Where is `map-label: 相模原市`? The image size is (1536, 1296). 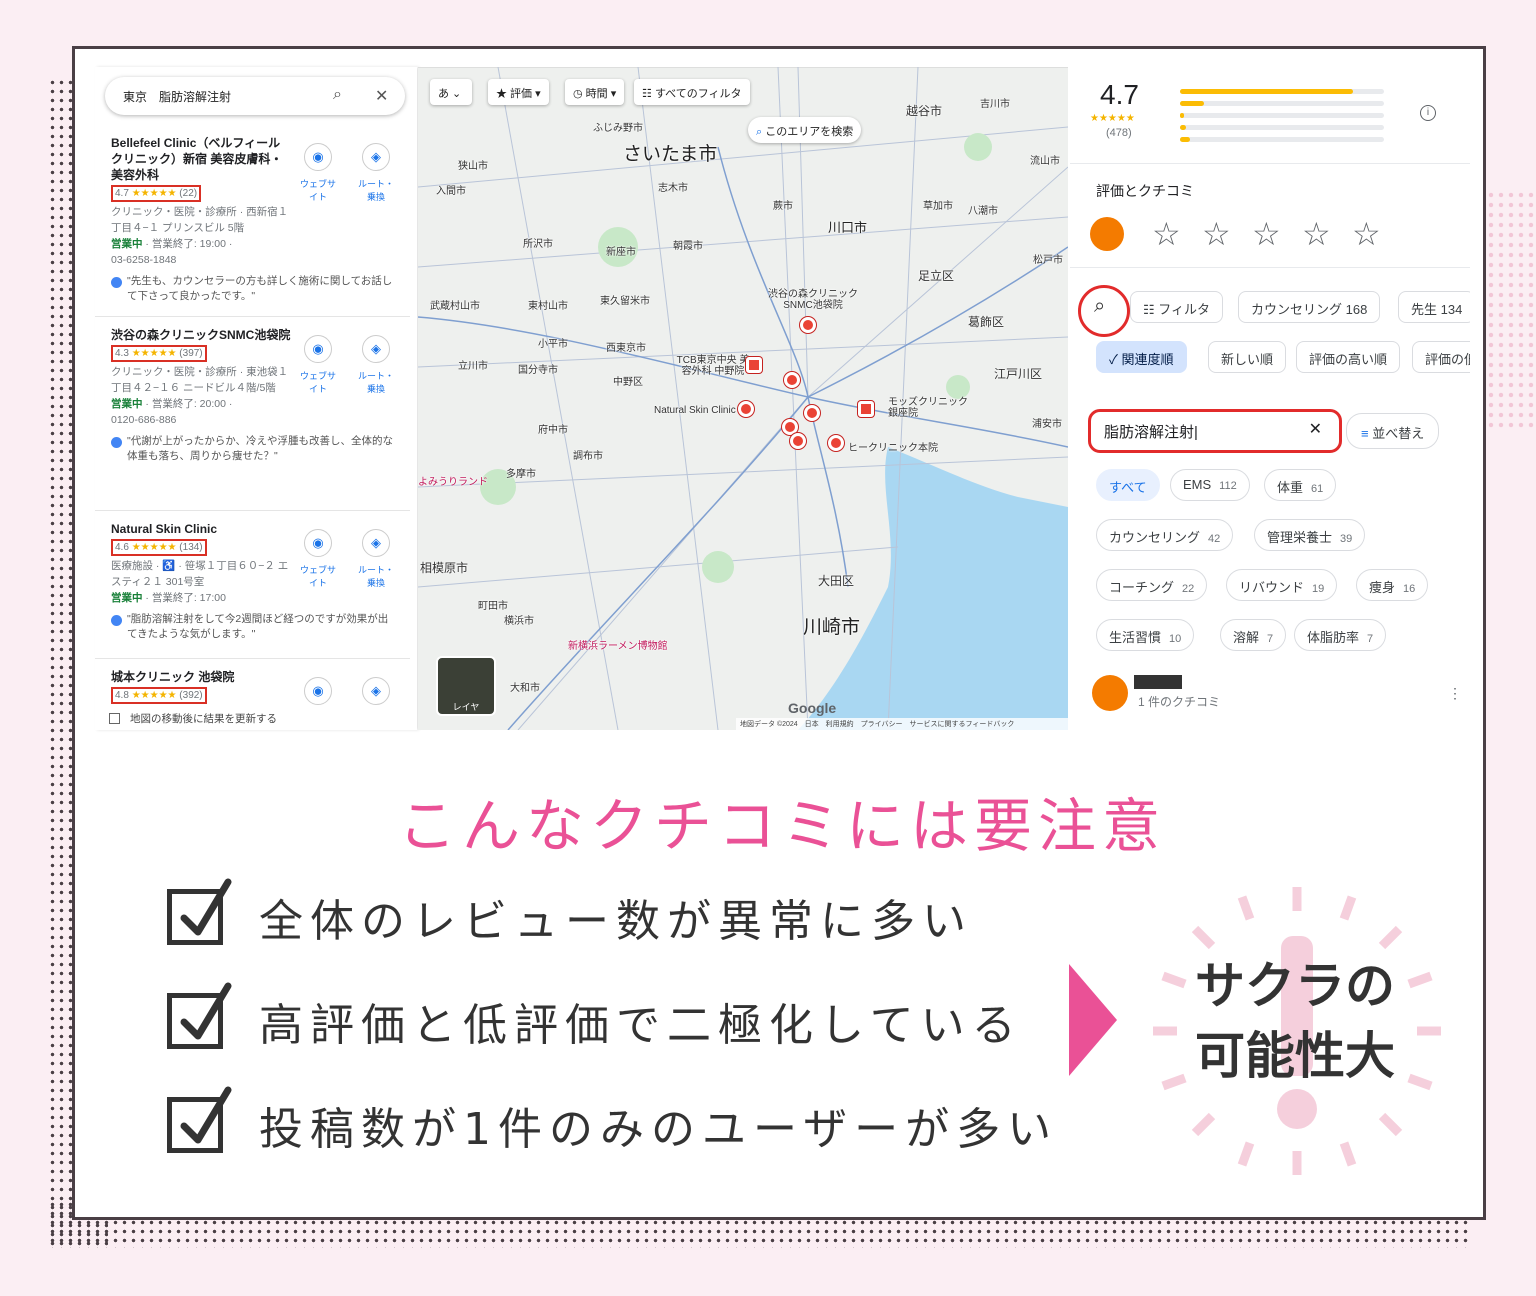
map-label: 相模原市 is located at coordinates (444, 568).